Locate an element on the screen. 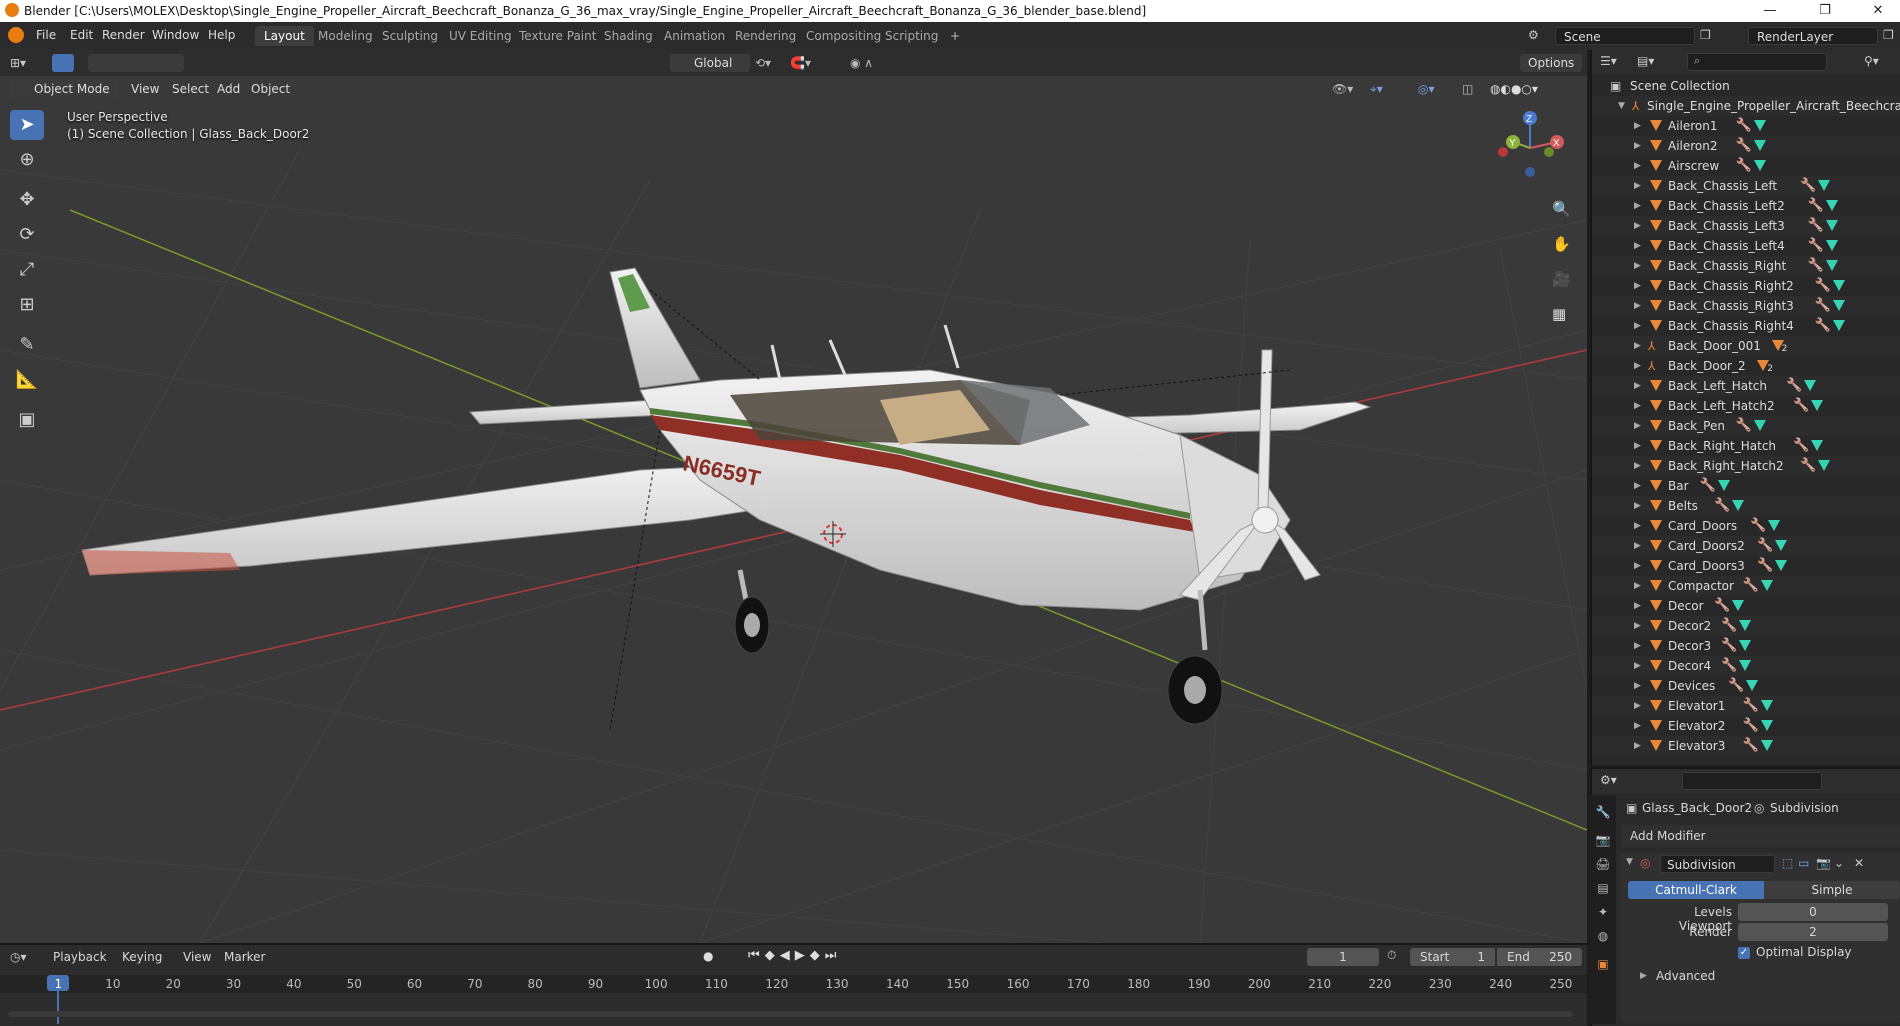 This screenshot has height=1026, width=1900. tab-layout: Layout is located at coordinates (284, 36).